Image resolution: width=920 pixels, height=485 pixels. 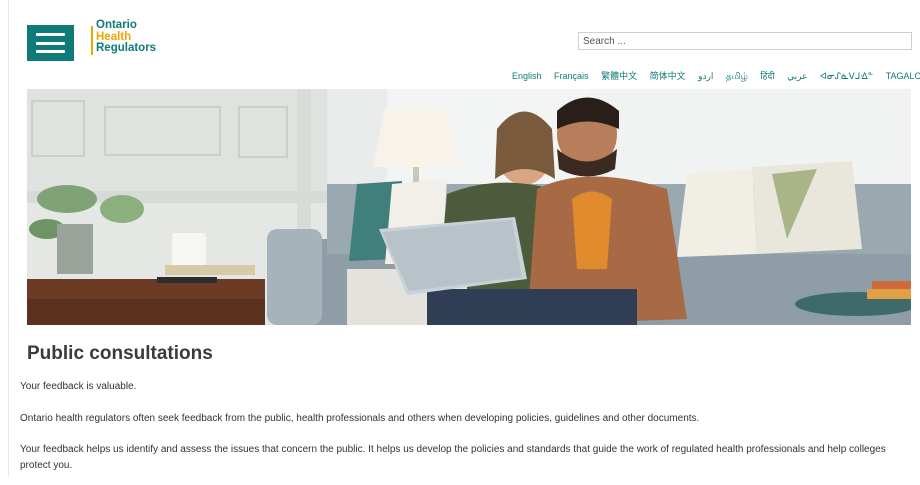 What do you see at coordinates (797, 76) in the screenshot?
I see `lang-arabic-link: عربي` at bounding box center [797, 76].